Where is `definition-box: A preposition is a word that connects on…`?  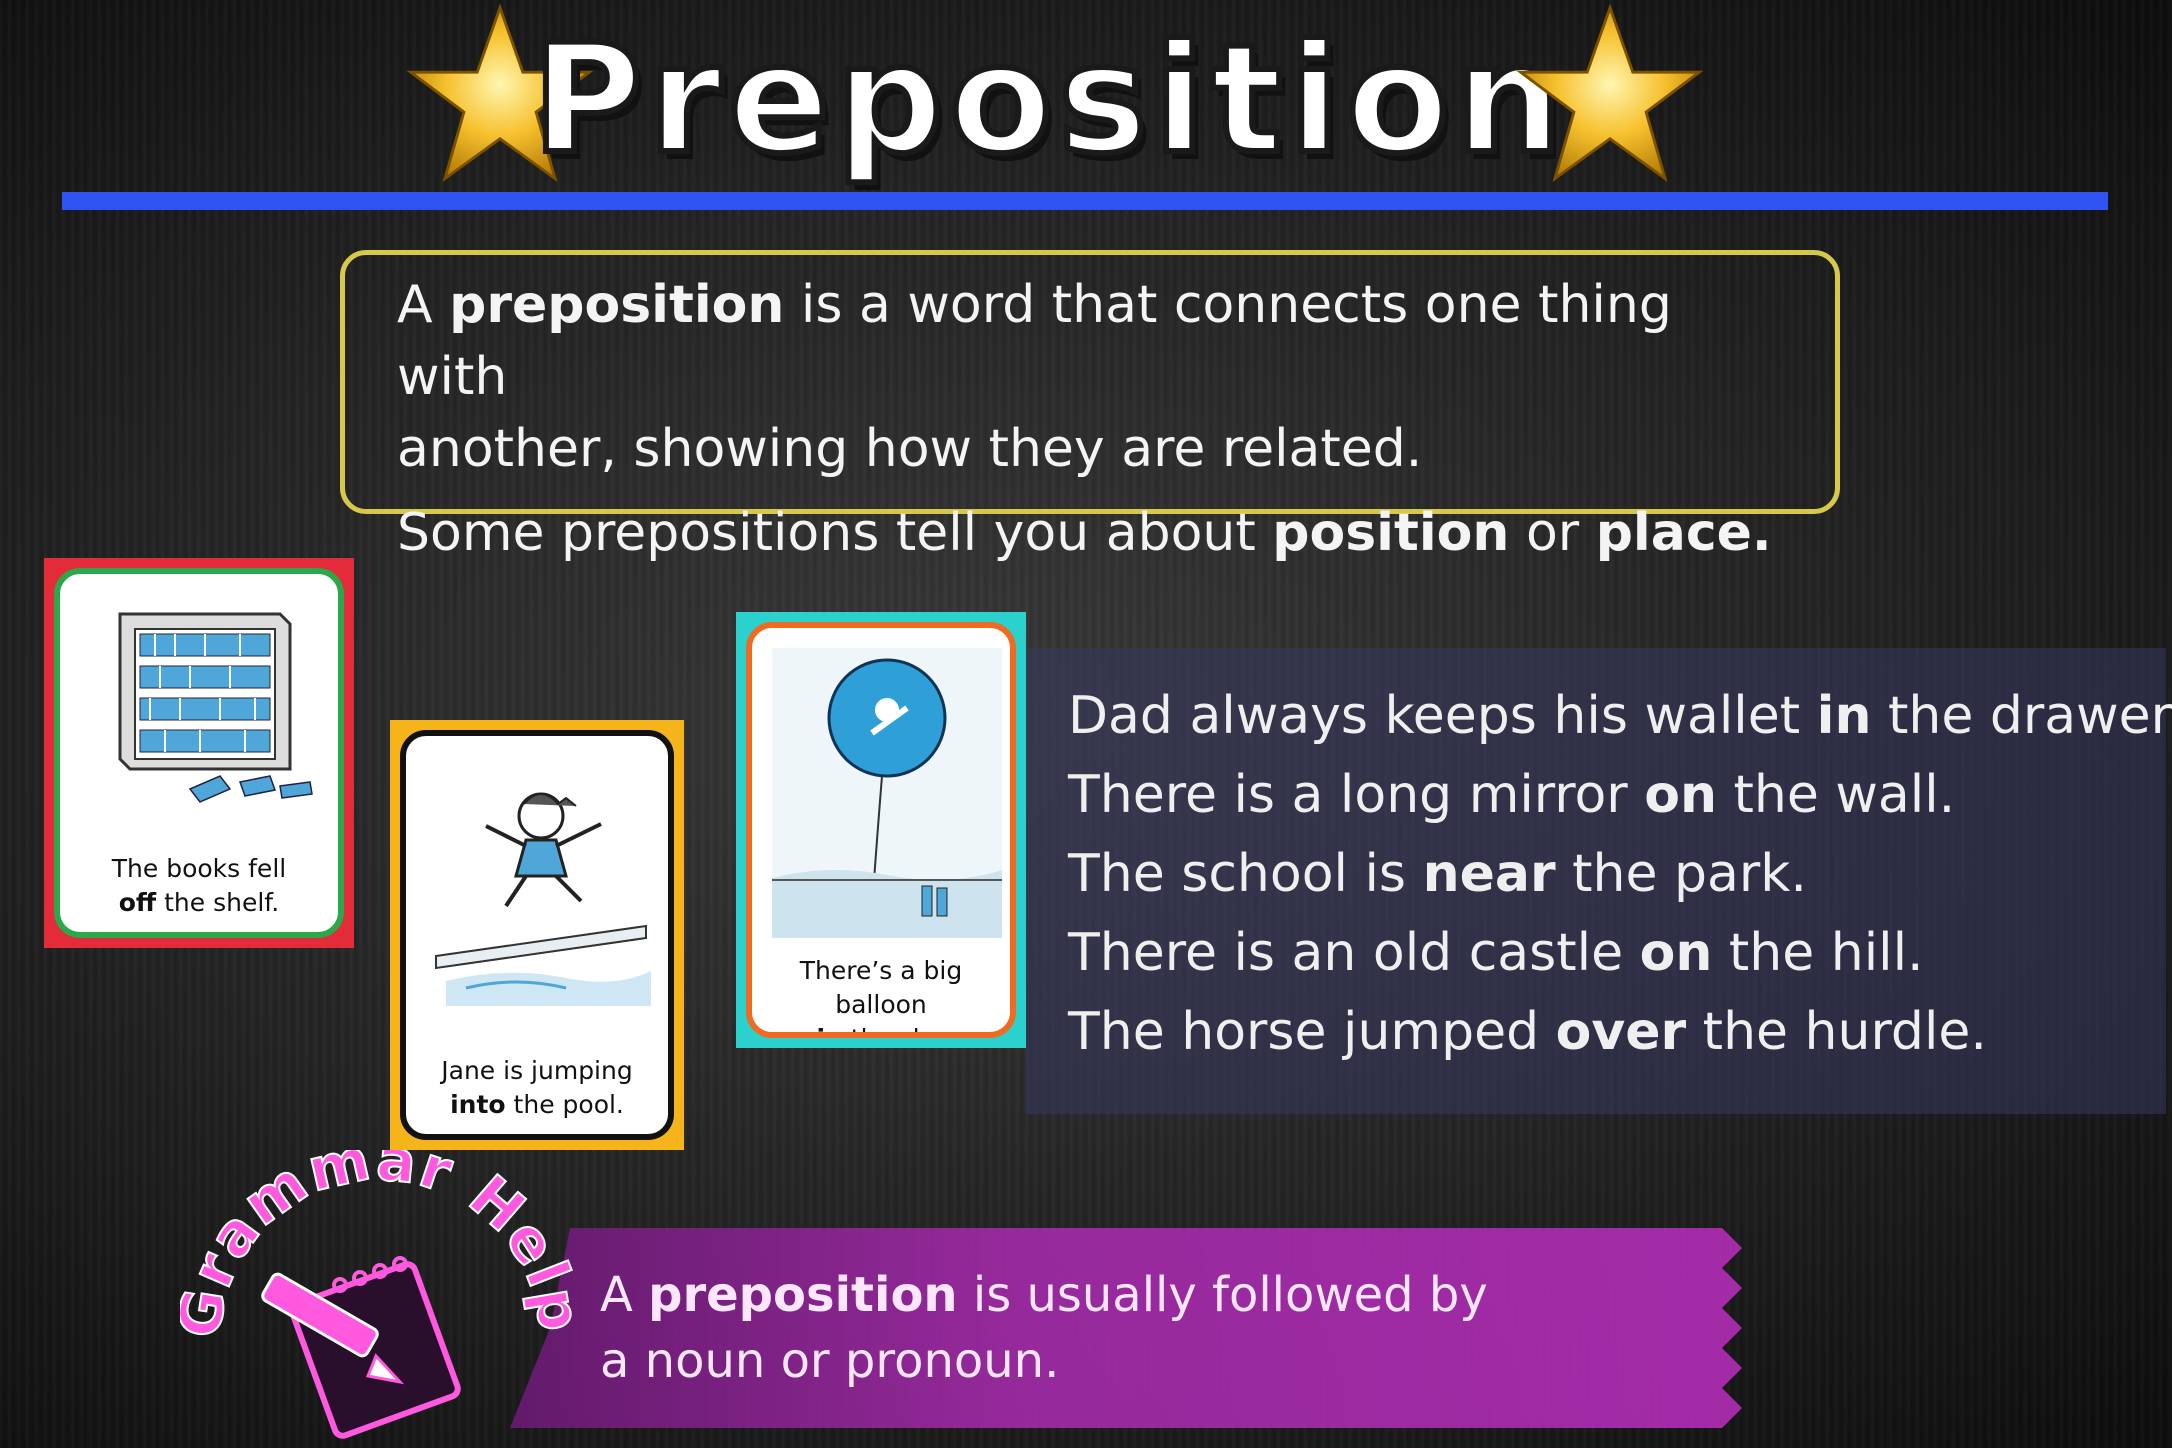 definition-box: A preposition is a word that connects on… is located at coordinates (1090, 406).